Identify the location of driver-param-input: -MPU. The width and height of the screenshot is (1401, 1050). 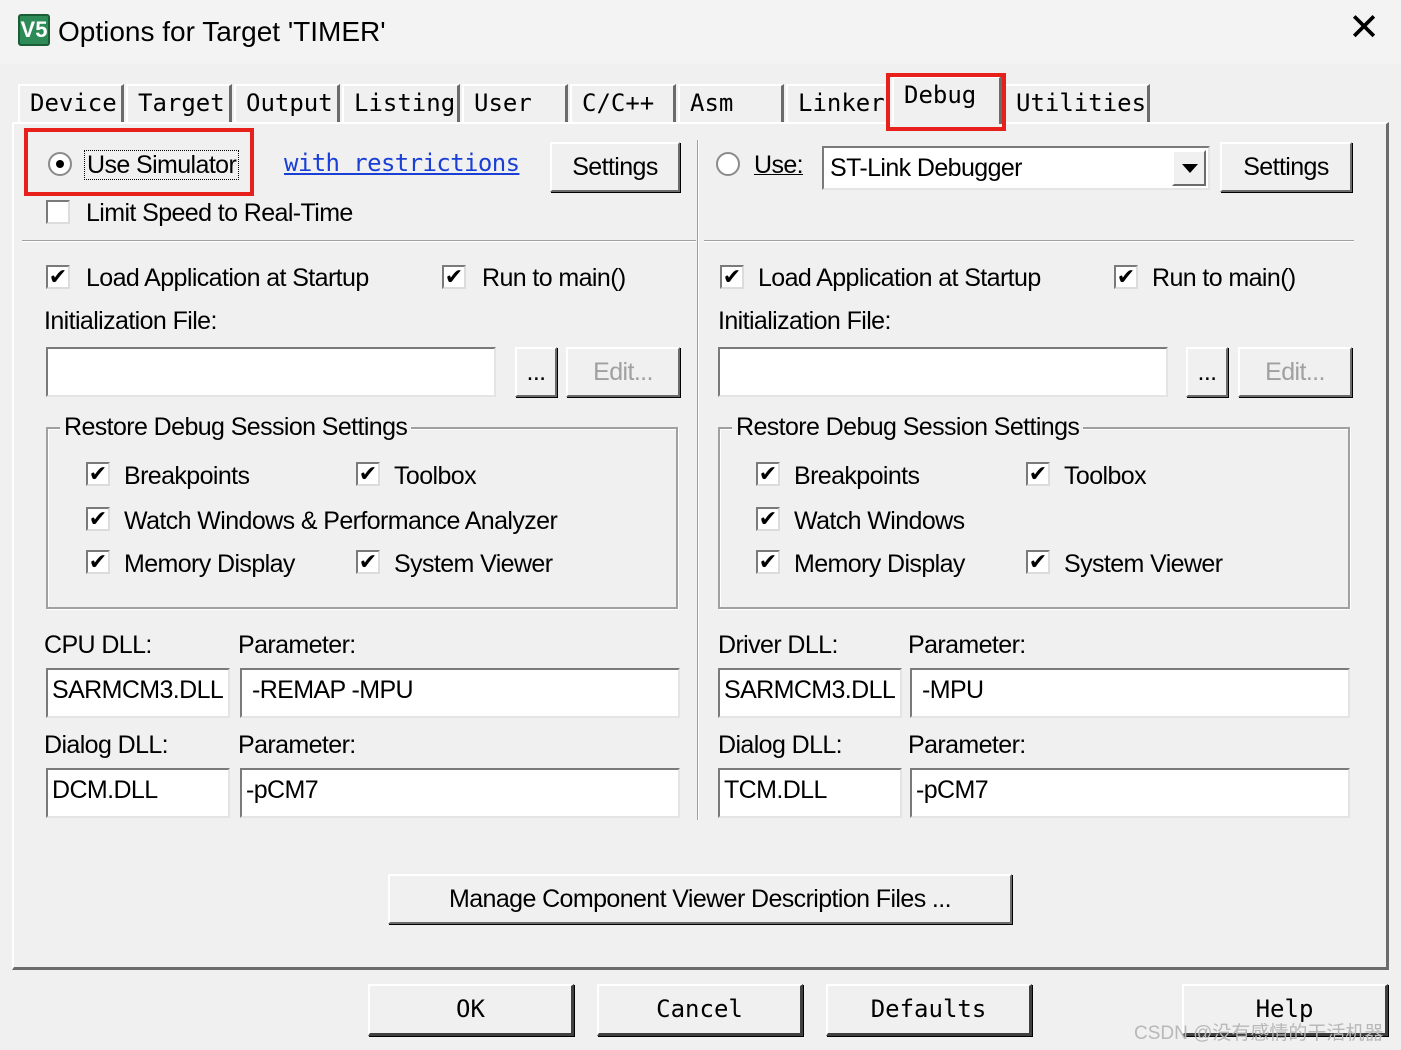
(1130, 693).